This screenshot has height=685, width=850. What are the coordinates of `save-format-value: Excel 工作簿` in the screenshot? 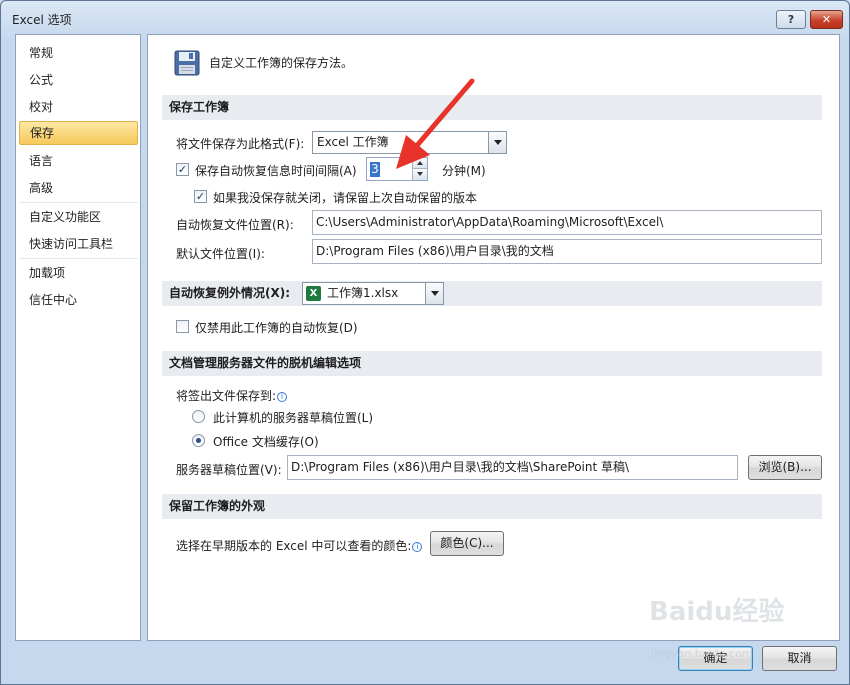 It's located at (353, 142).